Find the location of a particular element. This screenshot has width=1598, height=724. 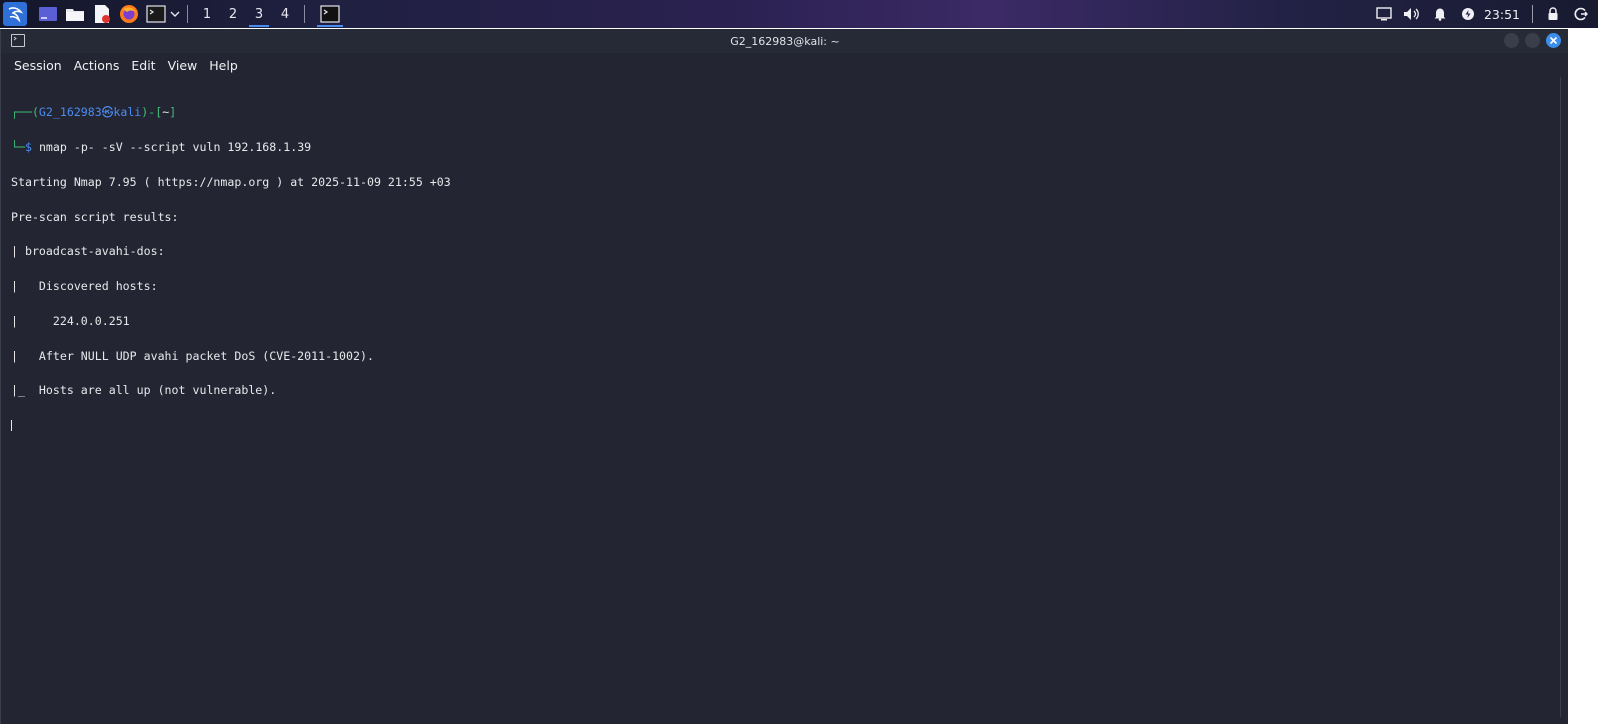

menu-help: Help is located at coordinates (223, 65).